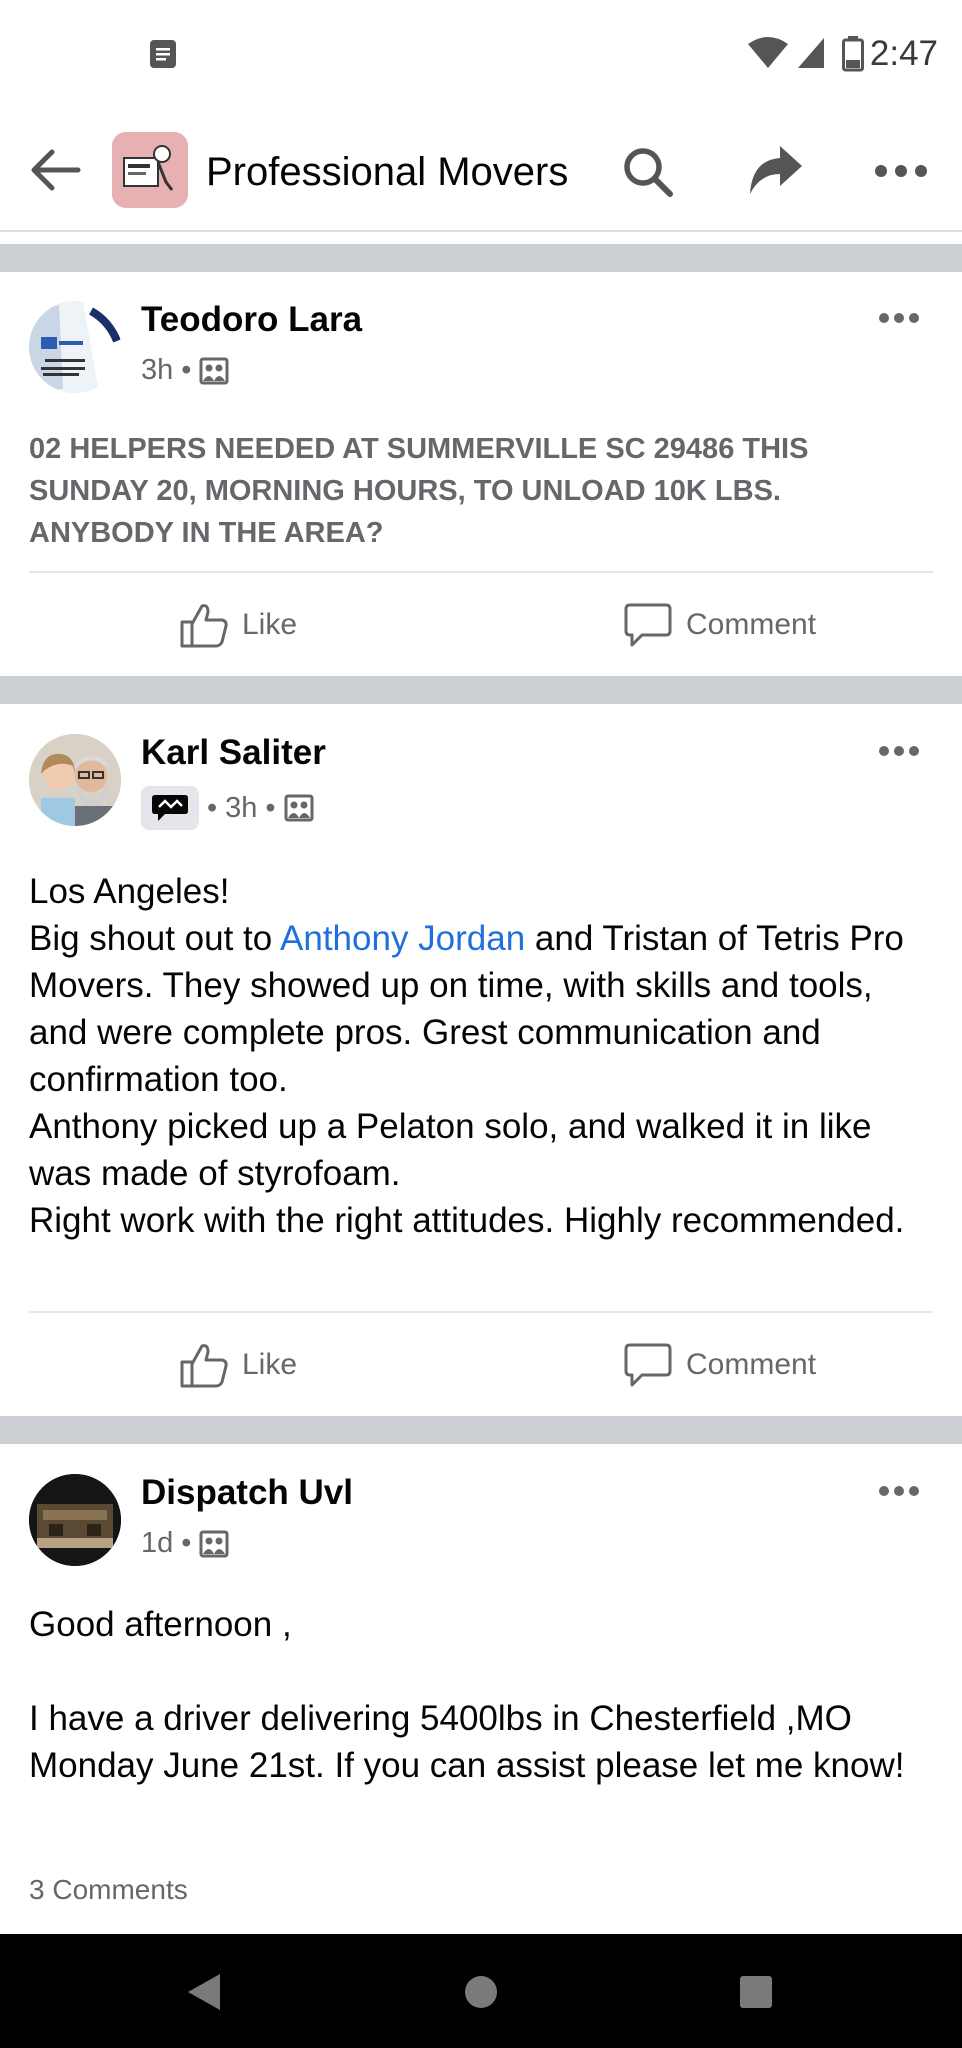  I want to click on status-bar: 2:47, so click(481, 54).